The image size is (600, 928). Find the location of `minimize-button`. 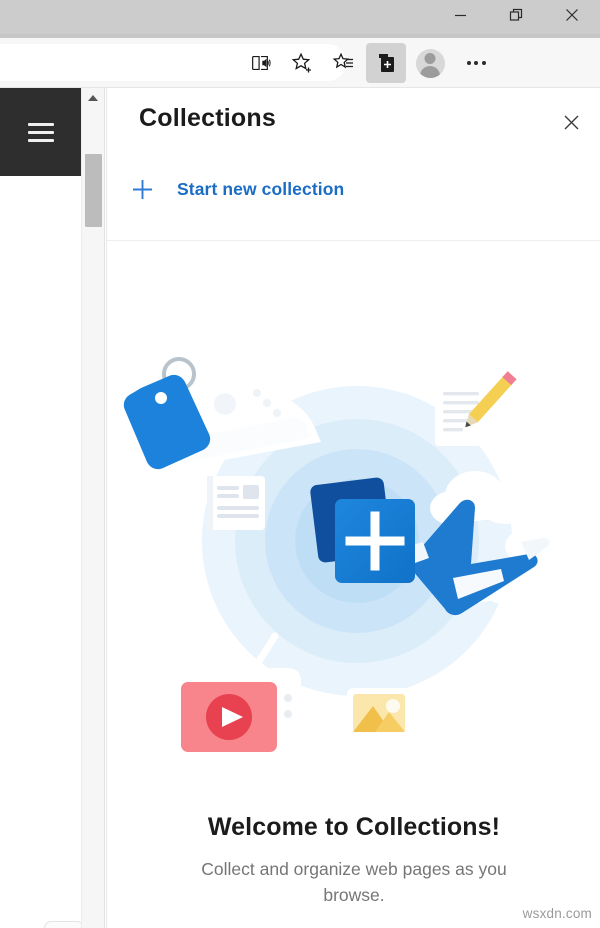

minimize-button is located at coordinates (460, 15).